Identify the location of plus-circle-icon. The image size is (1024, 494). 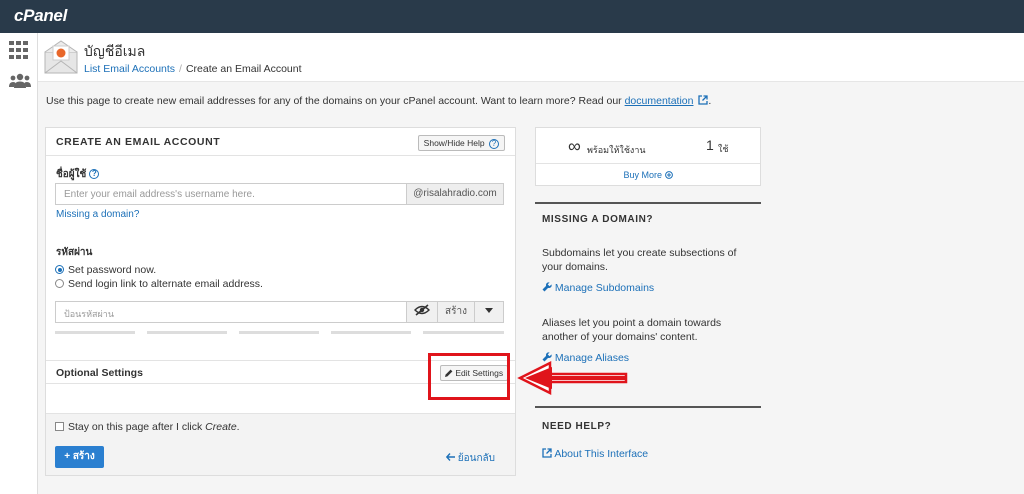
(668, 175).